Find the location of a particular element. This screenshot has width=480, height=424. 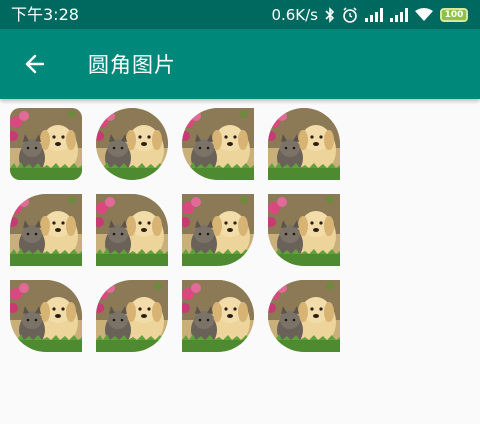

status-time: 下午3:28 is located at coordinates (45, 14).